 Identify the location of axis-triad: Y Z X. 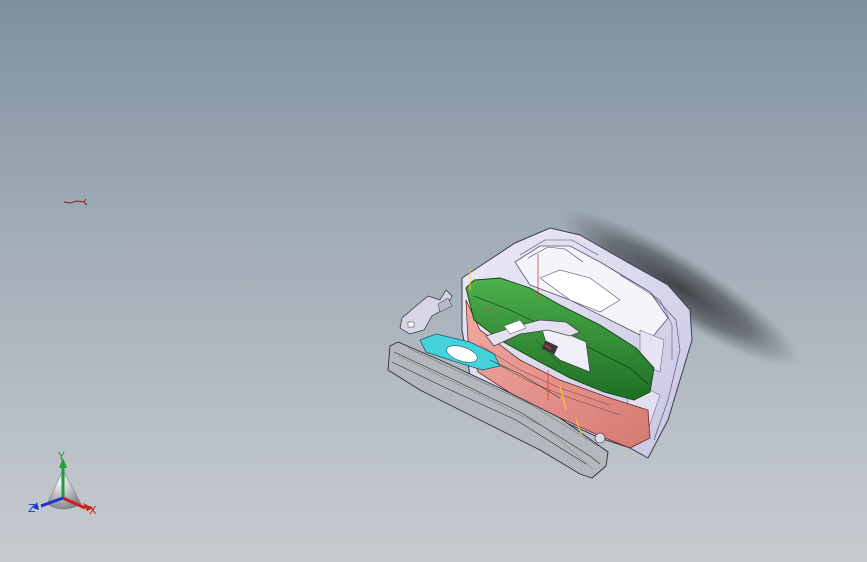
(65, 484).